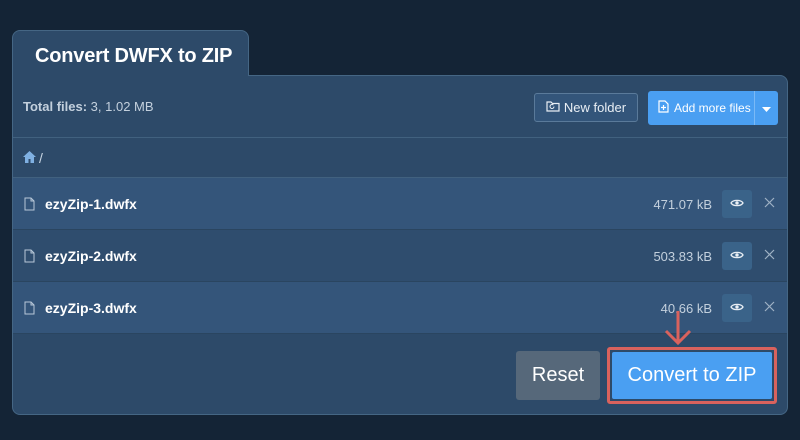 The height and width of the screenshot is (440, 800). I want to click on file-plus-icon, so click(663, 108).